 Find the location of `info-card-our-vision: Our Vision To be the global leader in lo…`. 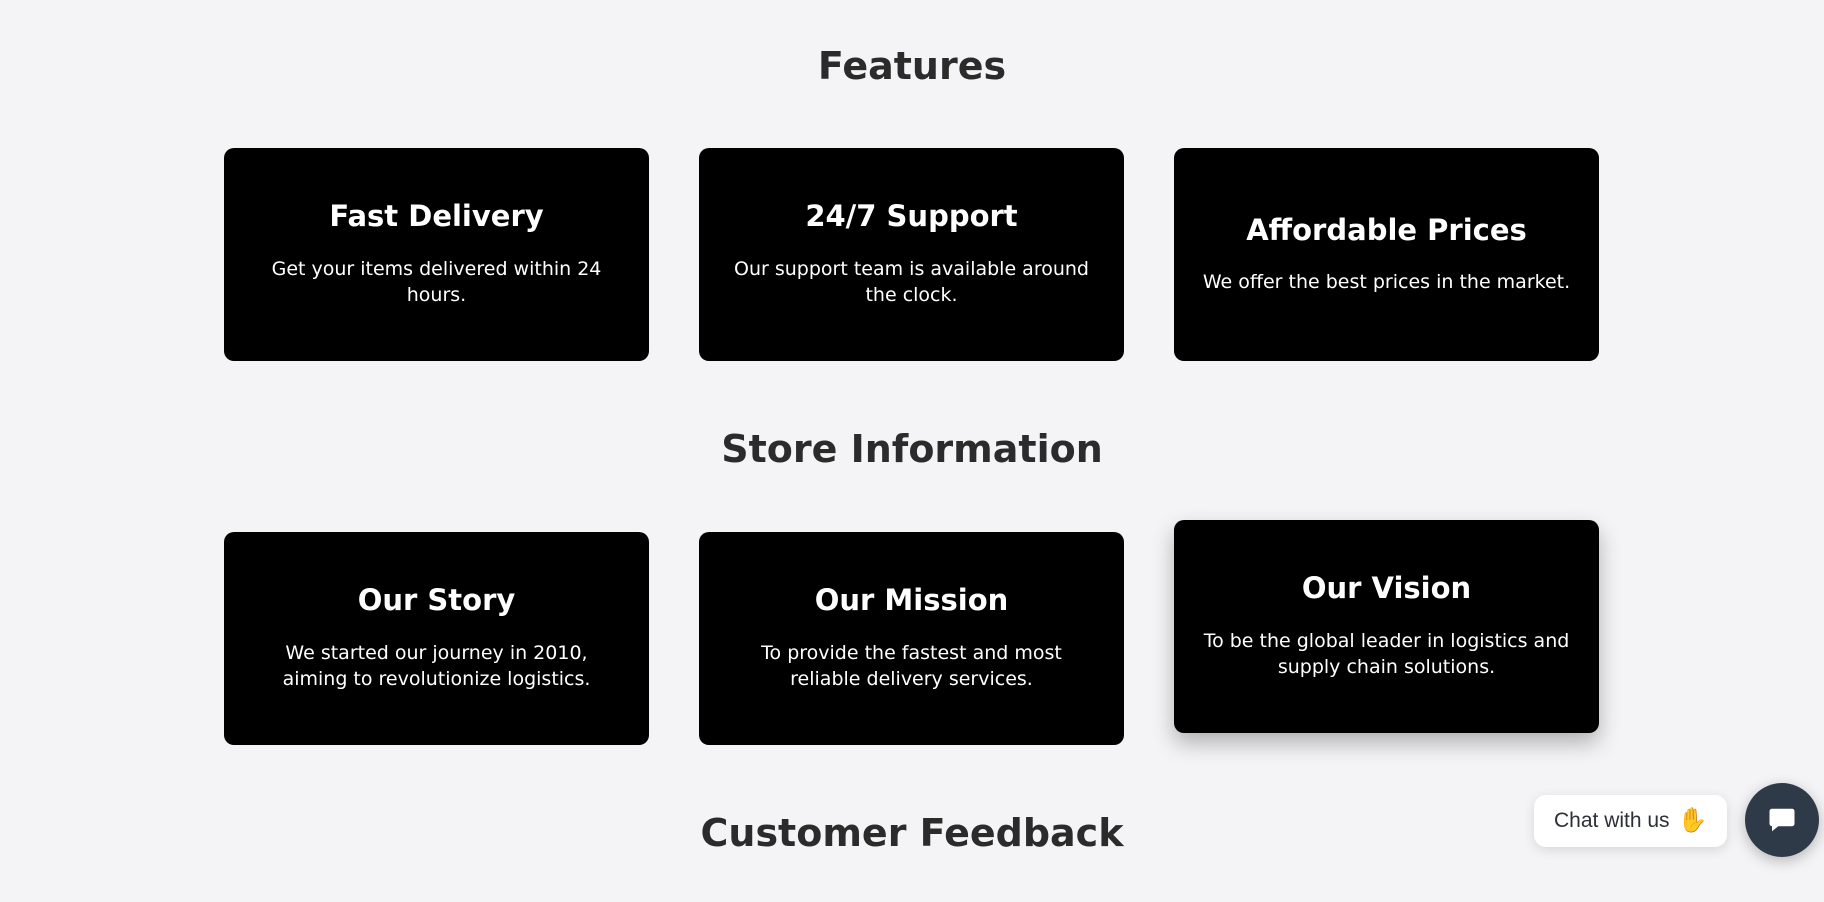

info-card-our-vision: Our Vision To be the global leader in lo… is located at coordinates (1386, 626).